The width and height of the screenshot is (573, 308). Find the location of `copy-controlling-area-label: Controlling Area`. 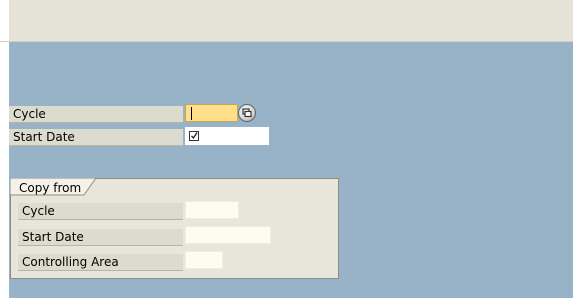

copy-controlling-area-label: Controlling Area is located at coordinates (100, 262).